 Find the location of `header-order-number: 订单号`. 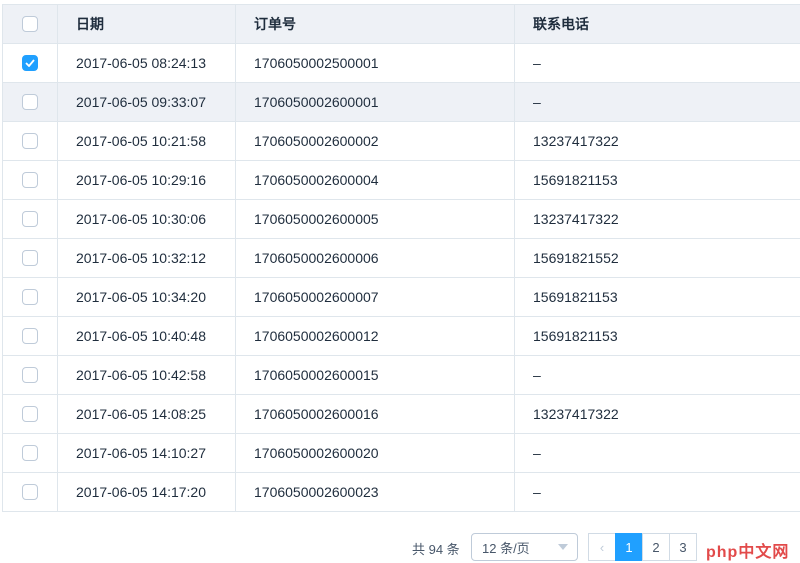

header-order-number: 订单号 is located at coordinates (375, 24).